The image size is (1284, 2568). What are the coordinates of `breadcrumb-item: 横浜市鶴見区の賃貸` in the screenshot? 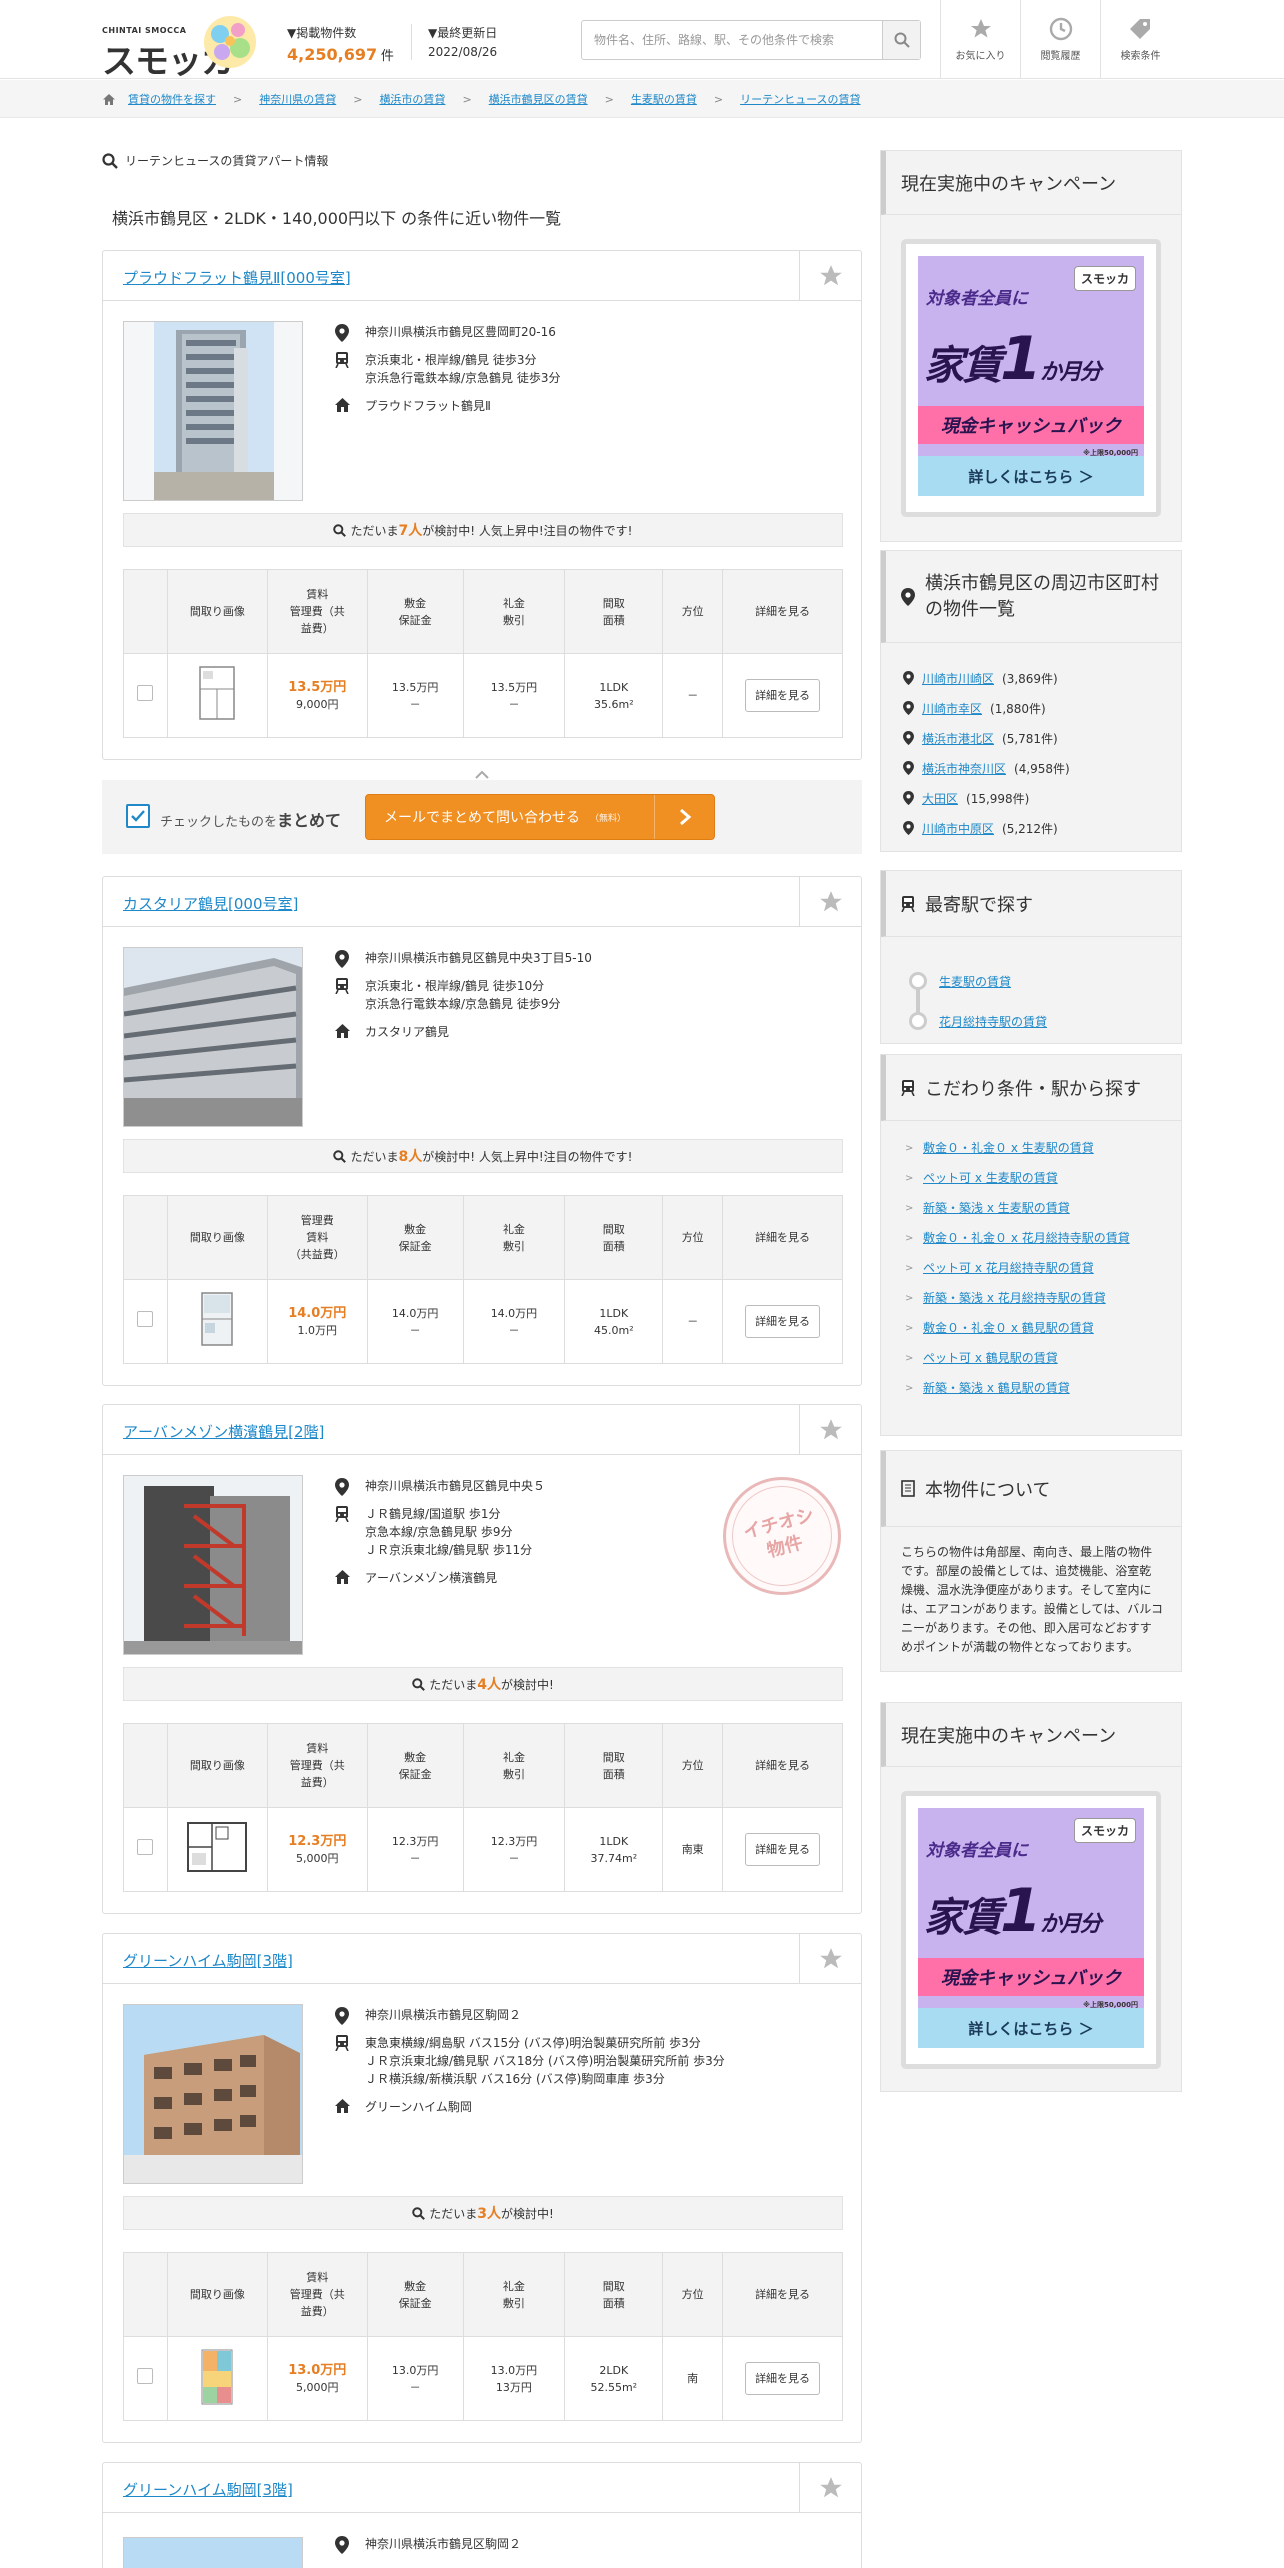 It's located at (538, 99).